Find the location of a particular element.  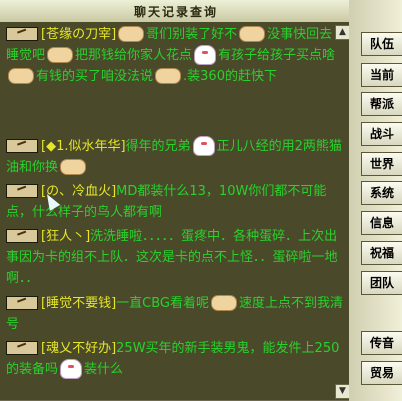

scroll-up-button: ▲ is located at coordinates (342, 32).